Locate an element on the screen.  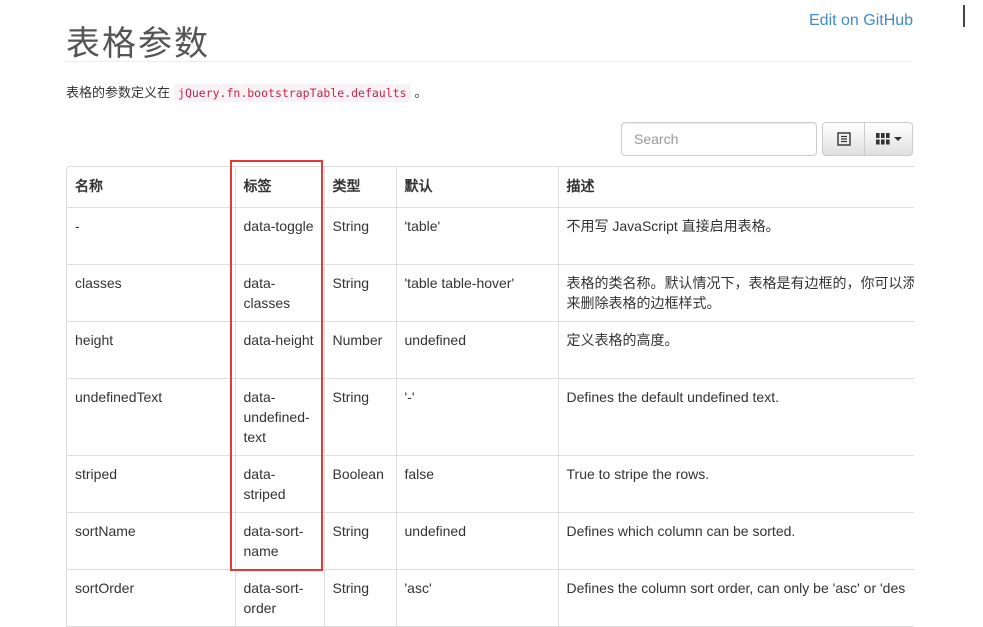
list-icon is located at coordinates (843, 139).